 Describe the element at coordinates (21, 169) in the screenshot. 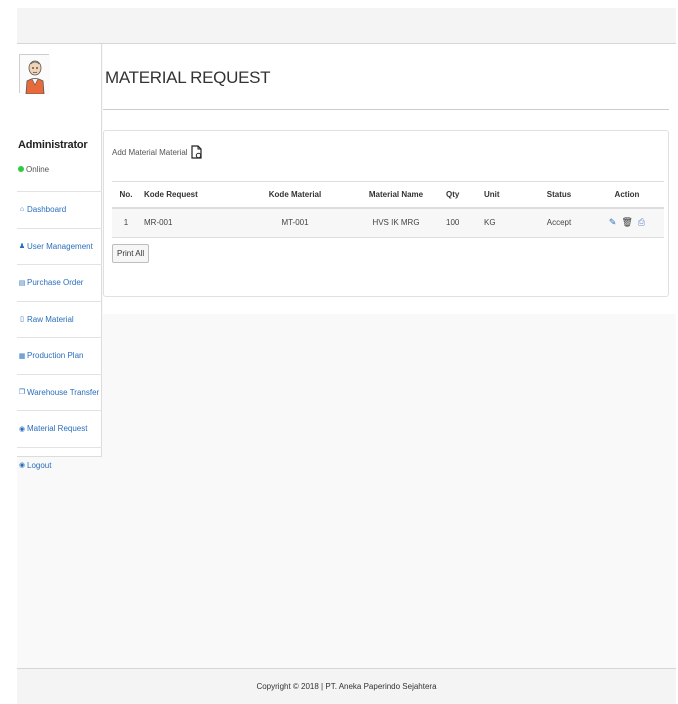

I see `online-dot-icon` at that location.